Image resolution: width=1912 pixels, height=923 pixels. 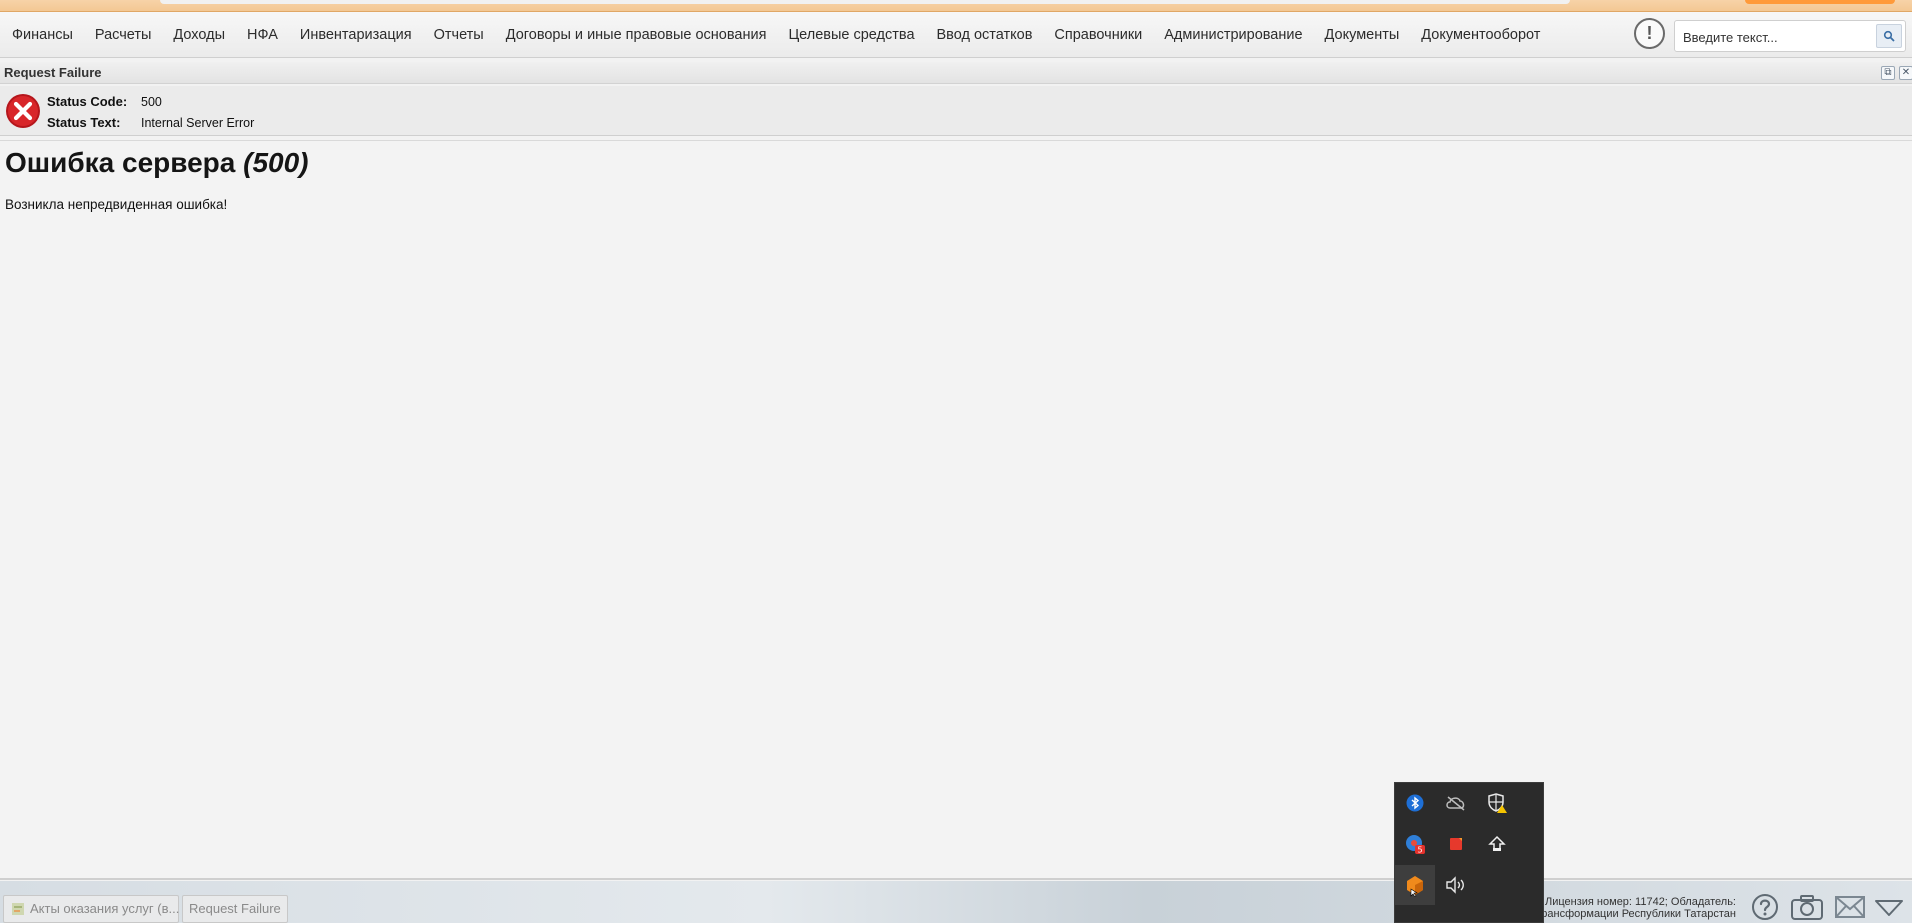 What do you see at coordinates (1649, 33) in the screenshot?
I see `alert-icon: !` at bounding box center [1649, 33].